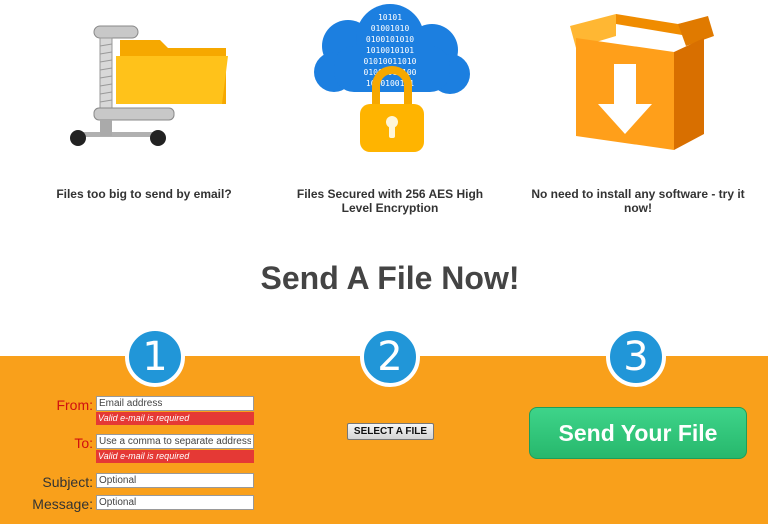 The width and height of the screenshot is (768, 524). Describe the element at coordinates (175, 456) in the screenshot. I see `to-error: Valid e-mail is required` at that location.